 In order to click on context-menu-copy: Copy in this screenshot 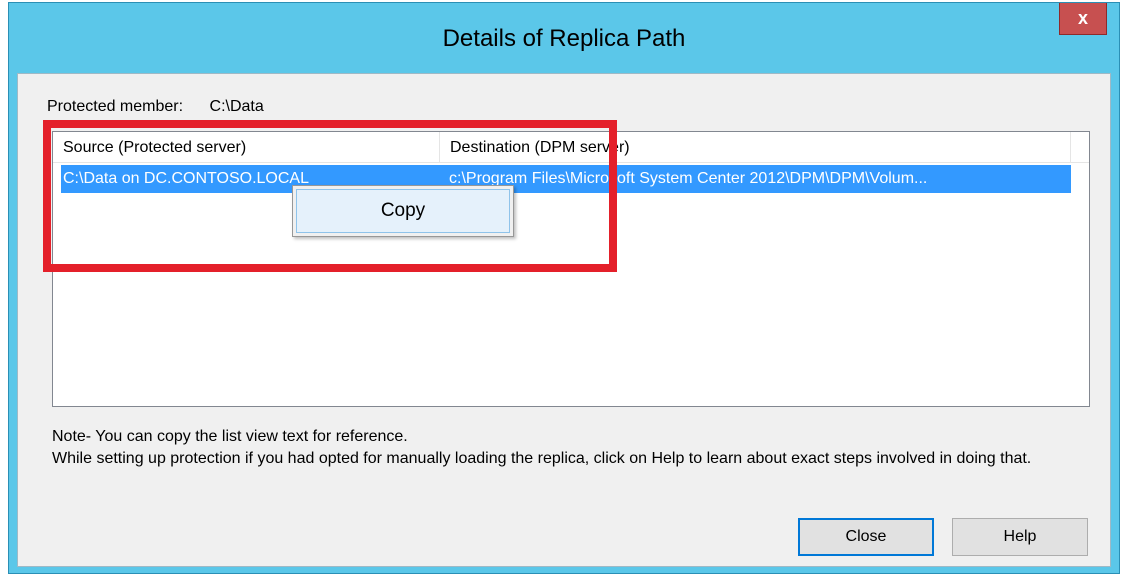, I will do `click(403, 211)`.